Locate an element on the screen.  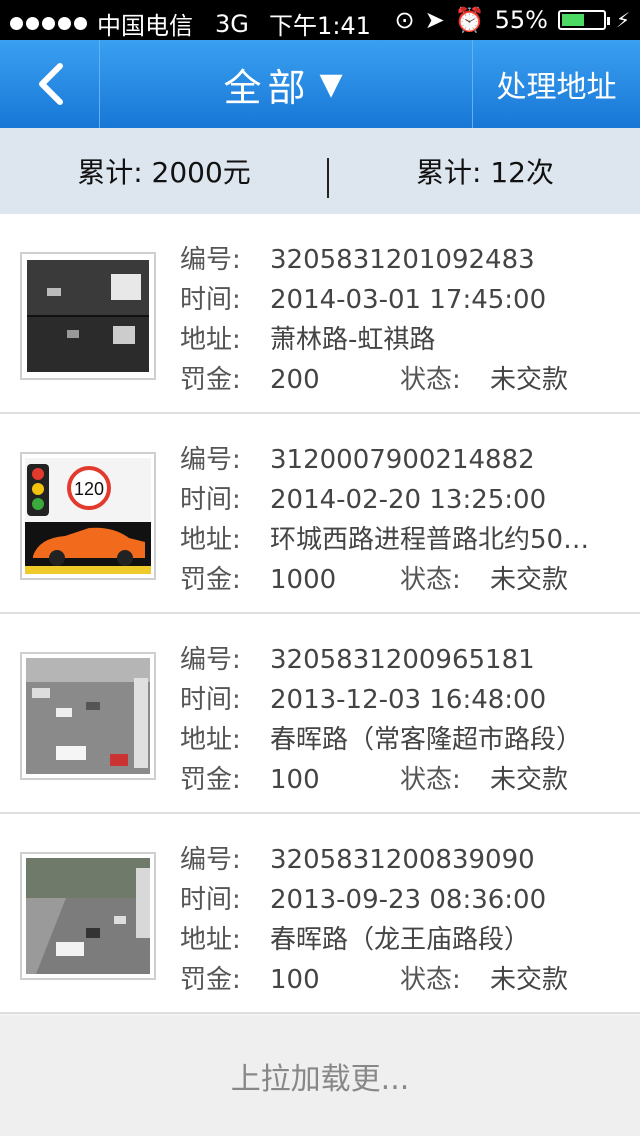
nav-bar: 全部 ▼ 处理地址 is located at coordinates (320, 84).